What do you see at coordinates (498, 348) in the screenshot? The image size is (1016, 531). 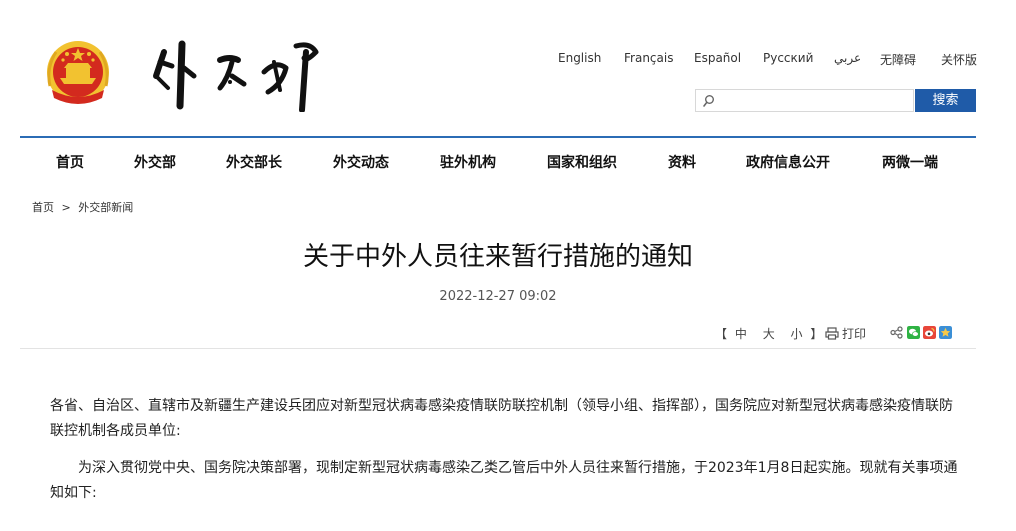 I see `content-divider` at bounding box center [498, 348].